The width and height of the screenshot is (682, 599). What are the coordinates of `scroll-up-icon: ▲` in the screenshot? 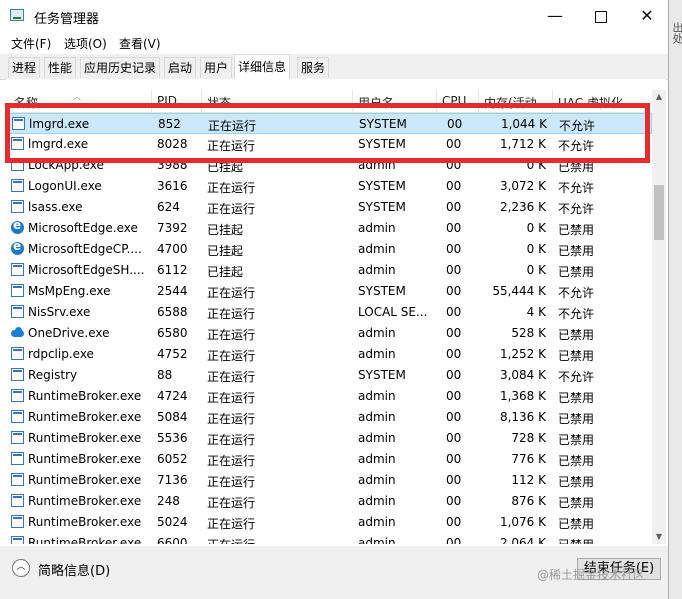 It's located at (659, 97).